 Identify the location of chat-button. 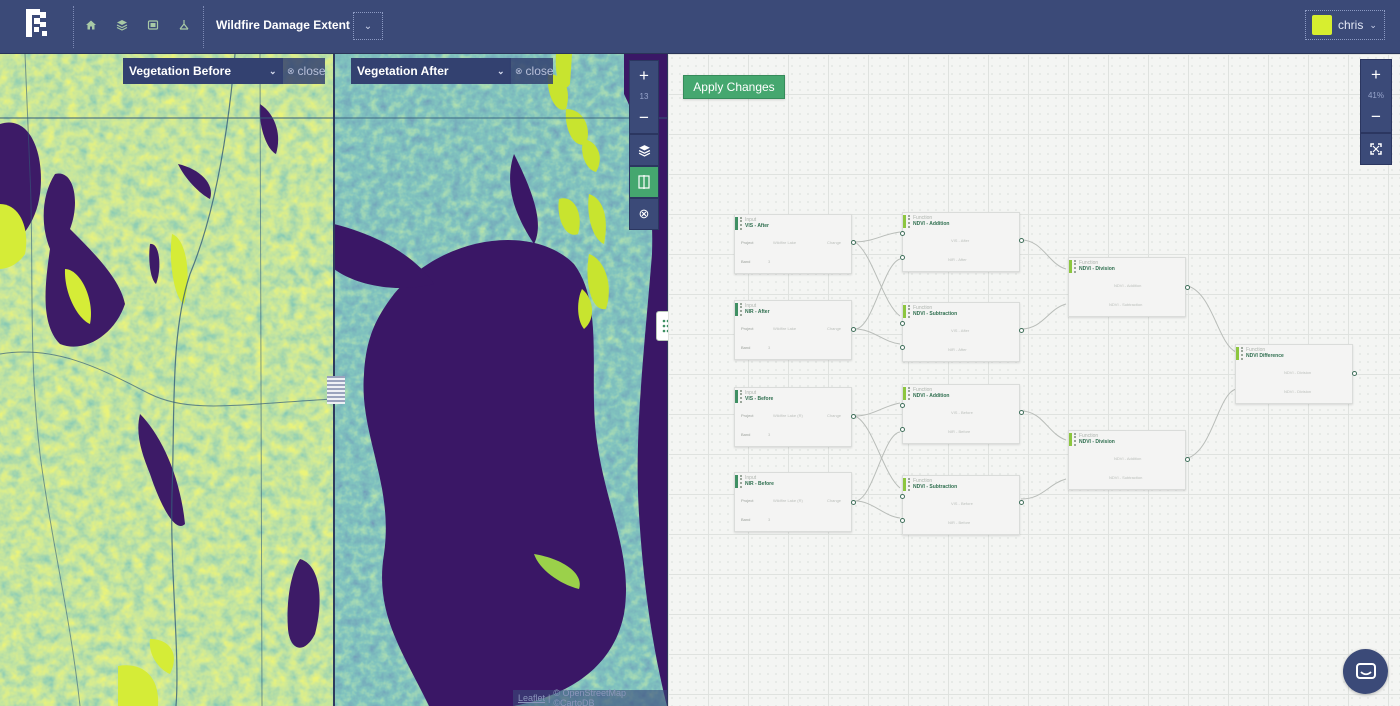
(1365, 671).